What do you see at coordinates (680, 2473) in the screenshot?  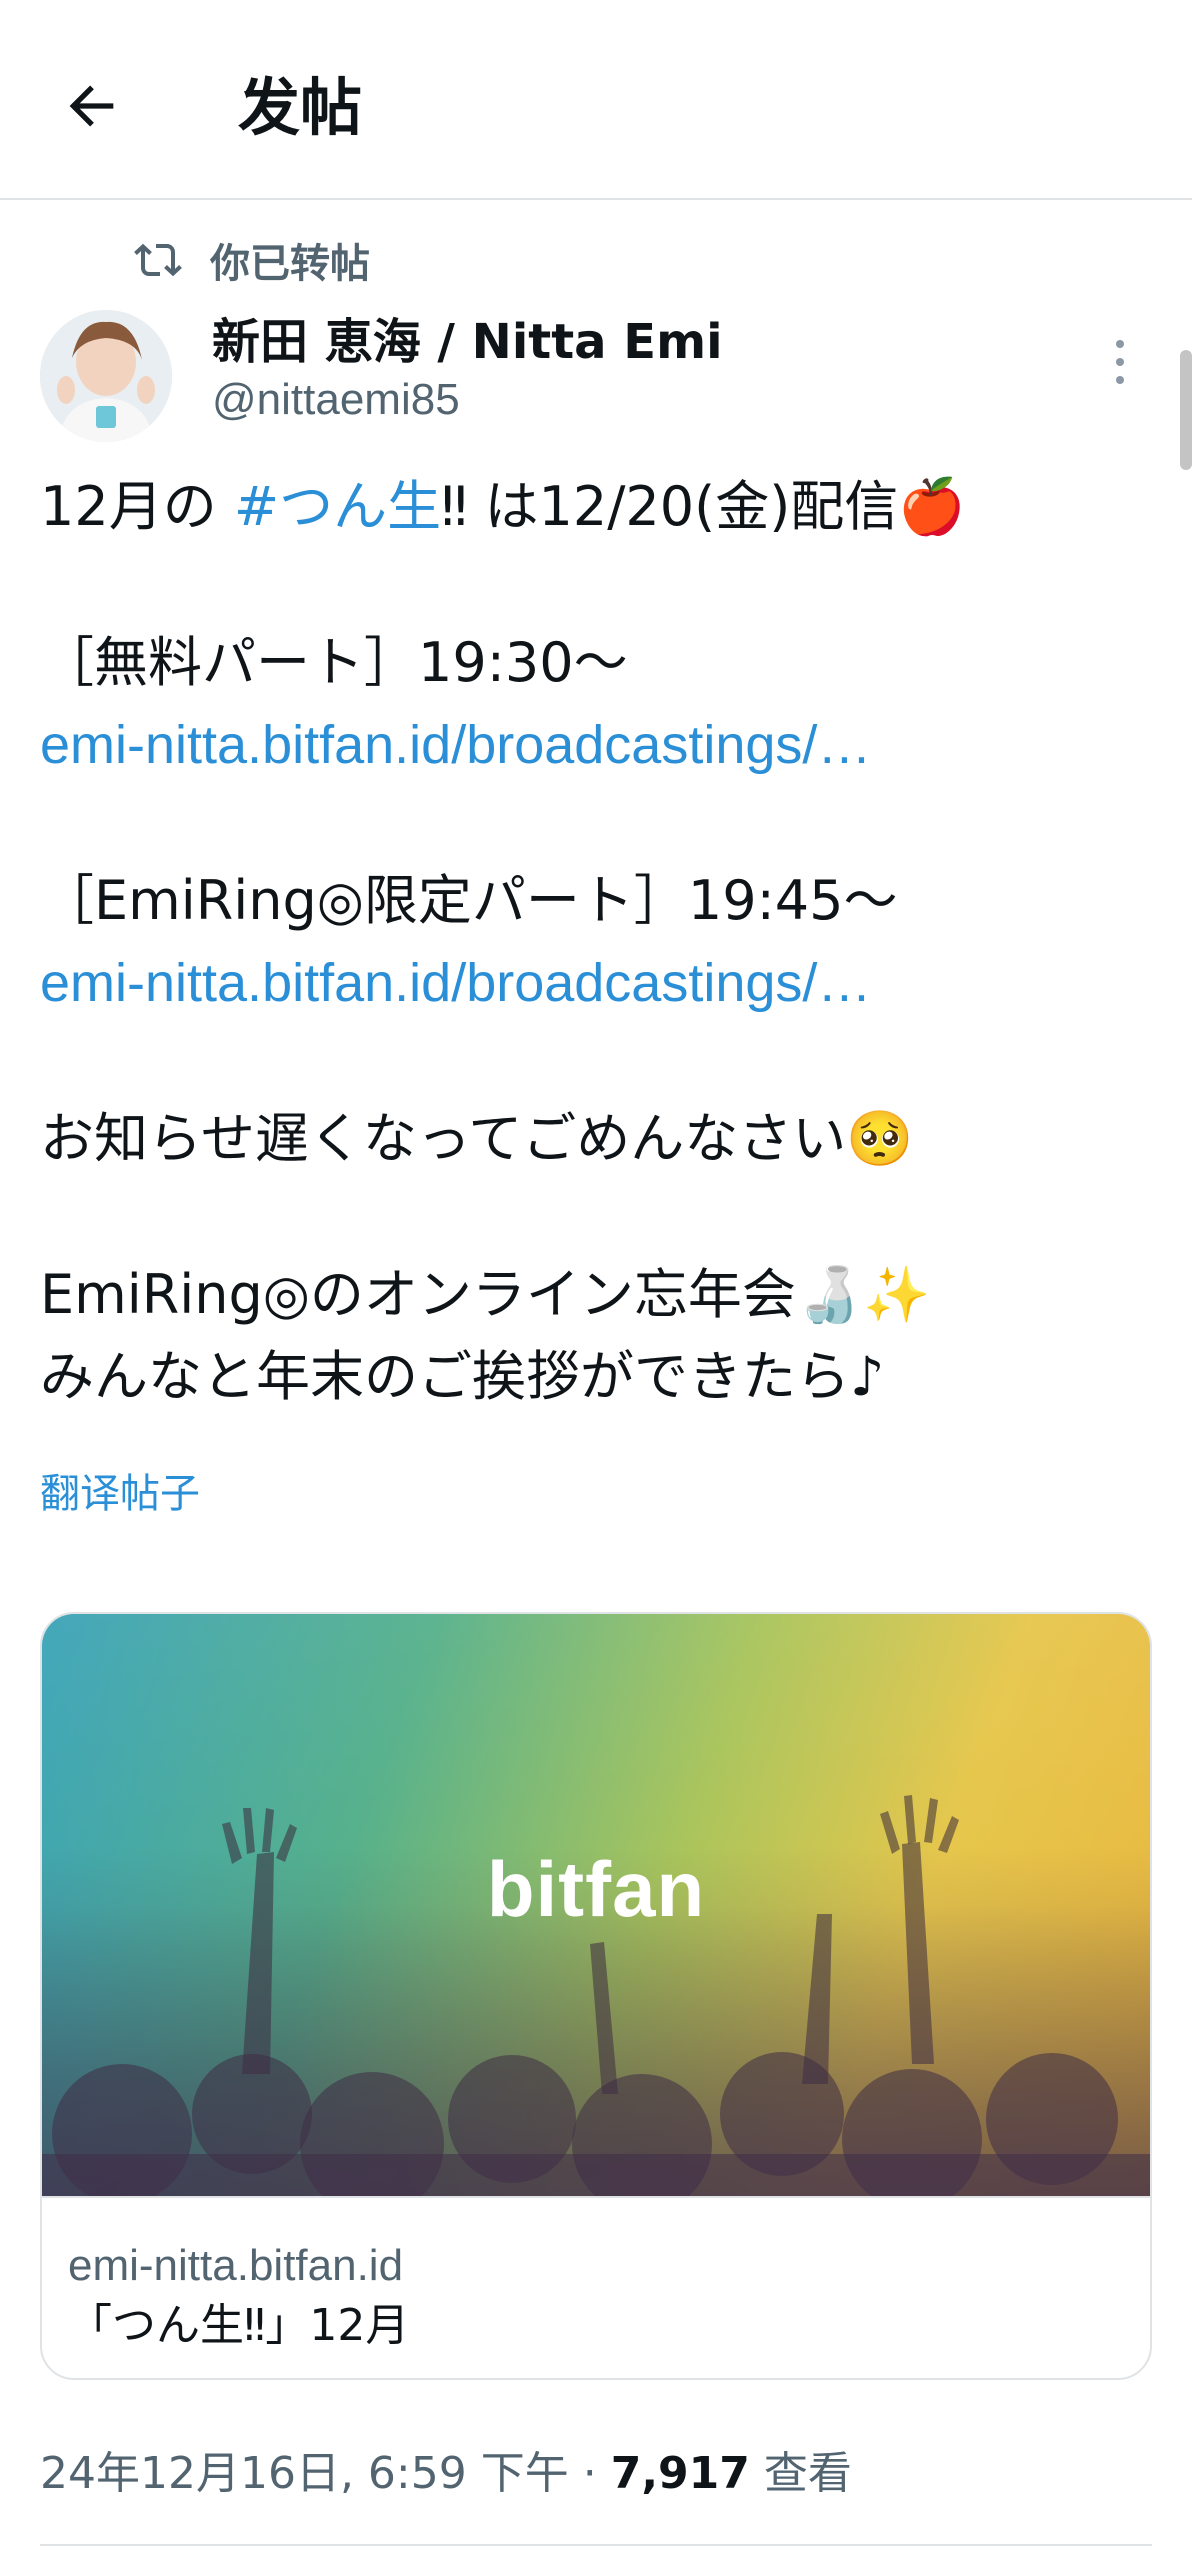 I see `views-count: 7,917` at bounding box center [680, 2473].